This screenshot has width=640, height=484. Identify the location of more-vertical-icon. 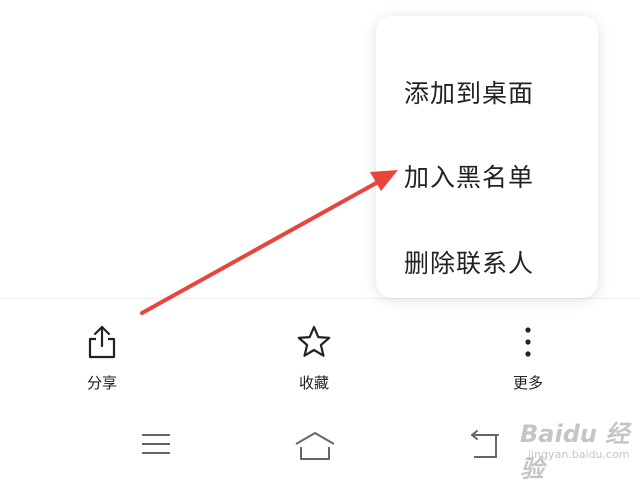
(528, 342).